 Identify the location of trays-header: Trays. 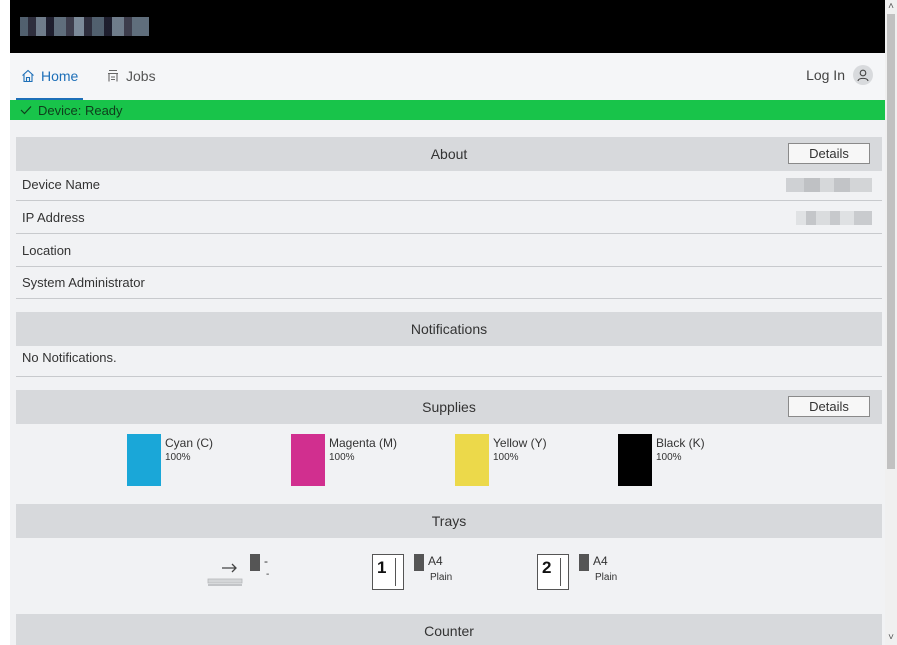
(449, 521).